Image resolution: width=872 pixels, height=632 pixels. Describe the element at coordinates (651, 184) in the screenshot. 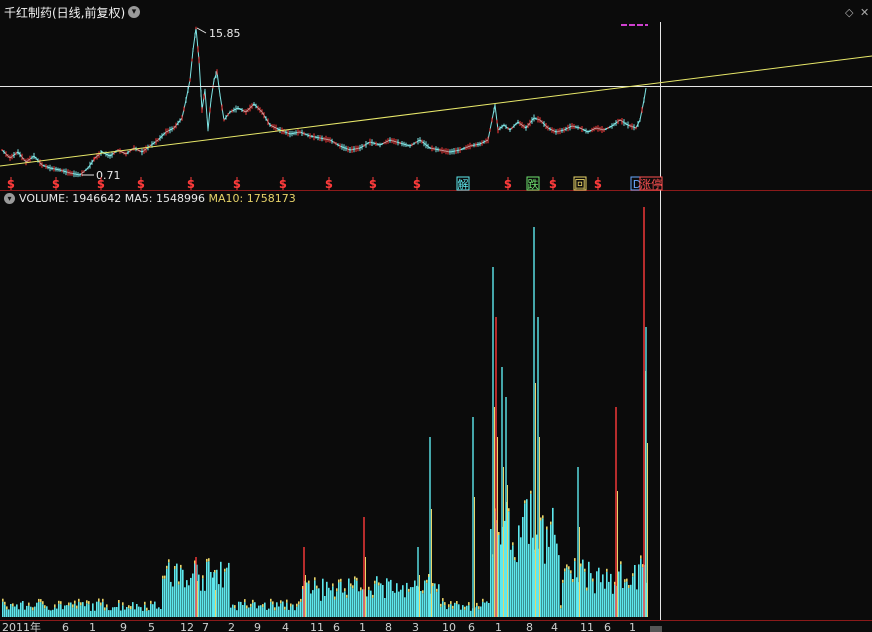

I see `signal-box-label: 涨停` at that location.